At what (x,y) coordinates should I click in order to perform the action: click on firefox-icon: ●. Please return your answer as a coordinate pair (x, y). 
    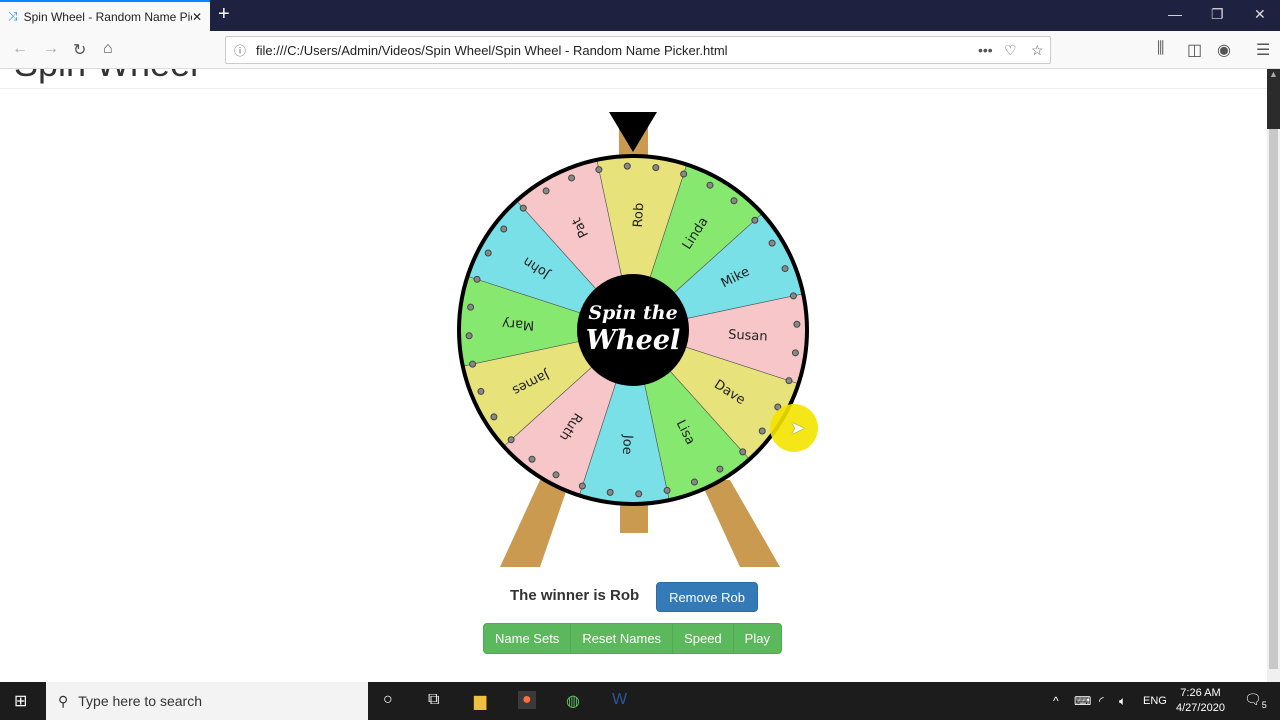
    Looking at the image, I should click on (527, 700).